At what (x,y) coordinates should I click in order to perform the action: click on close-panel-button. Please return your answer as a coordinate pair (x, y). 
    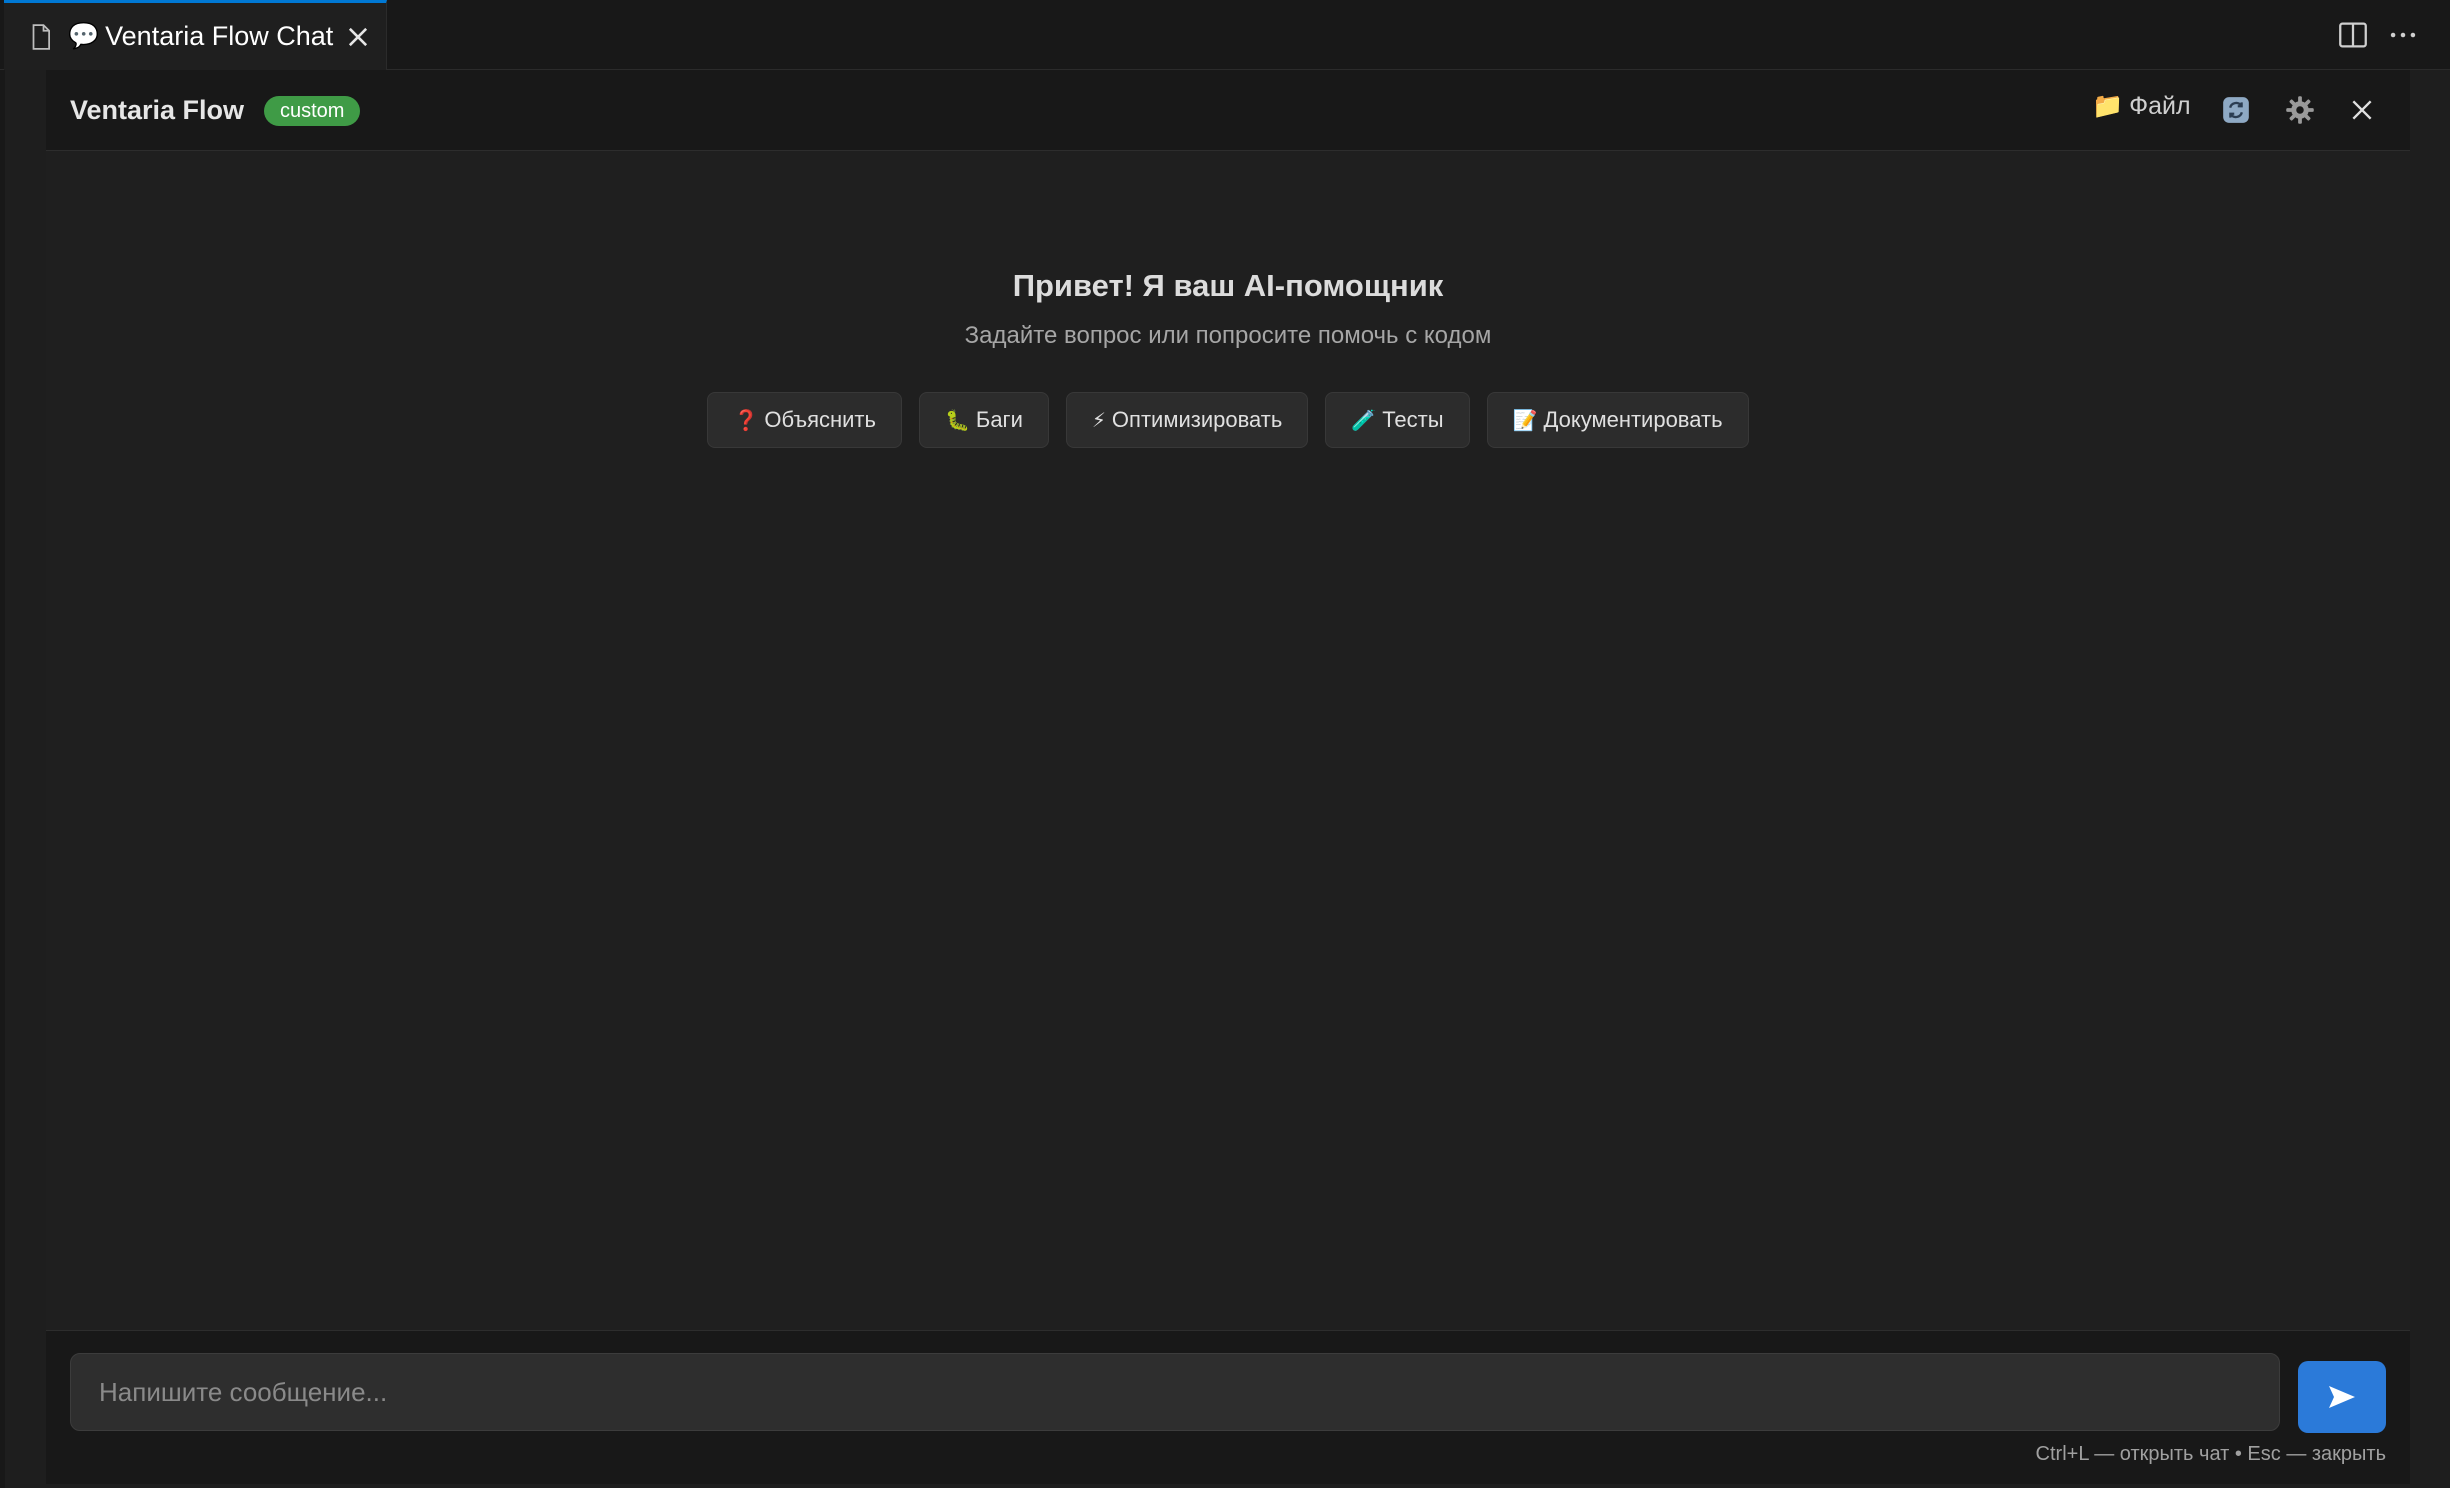
    Looking at the image, I should click on (2362, 110).